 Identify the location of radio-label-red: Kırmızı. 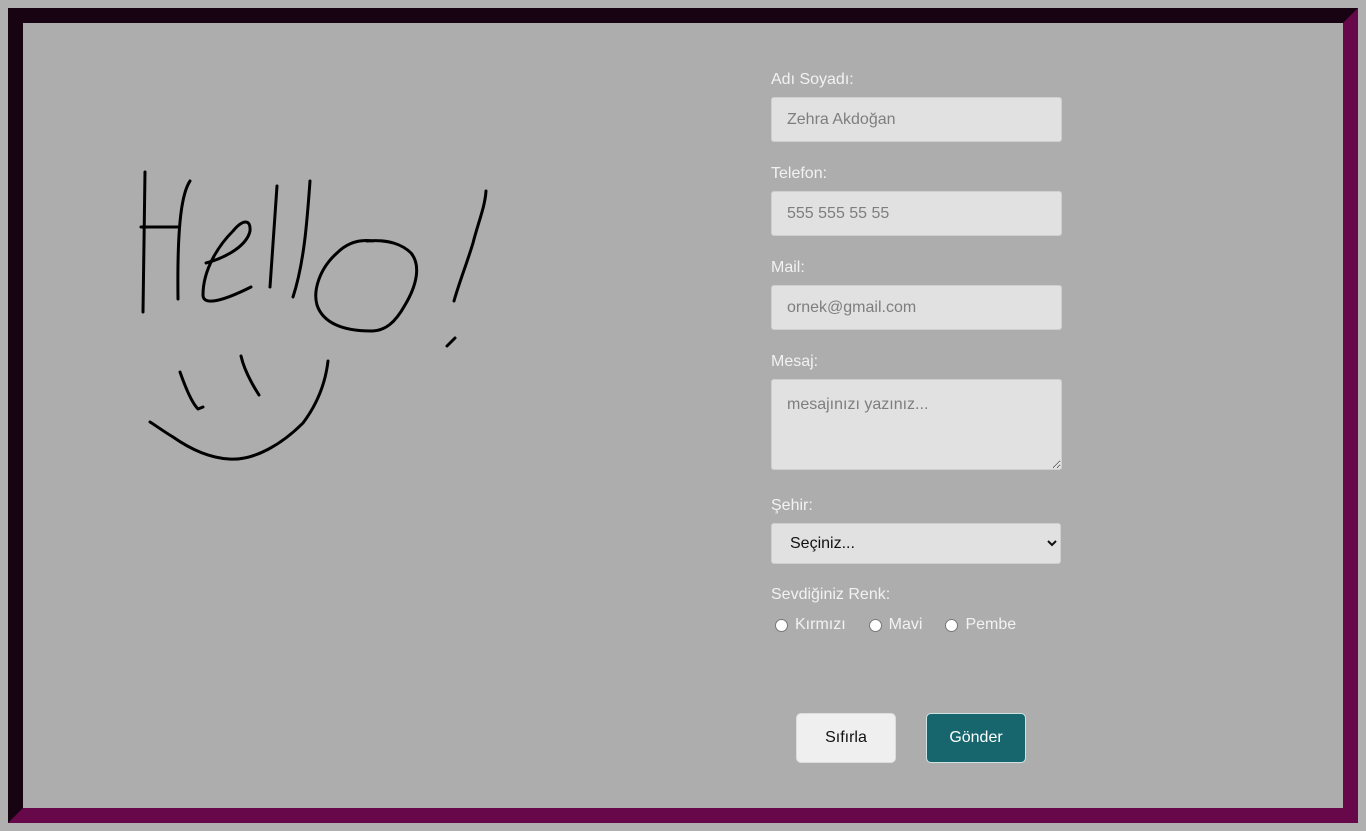
(820, 624).